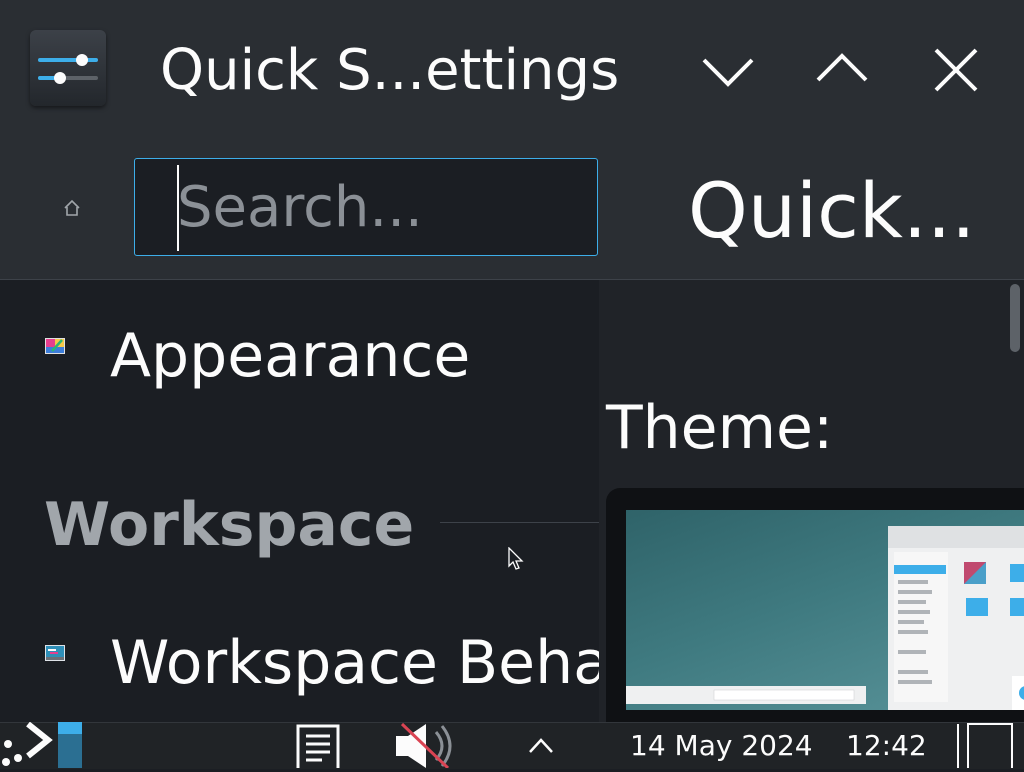  Describe the element at coordinates (886, 746) in the screenshot. I see `taskbar-clock: 12:42` at that location.